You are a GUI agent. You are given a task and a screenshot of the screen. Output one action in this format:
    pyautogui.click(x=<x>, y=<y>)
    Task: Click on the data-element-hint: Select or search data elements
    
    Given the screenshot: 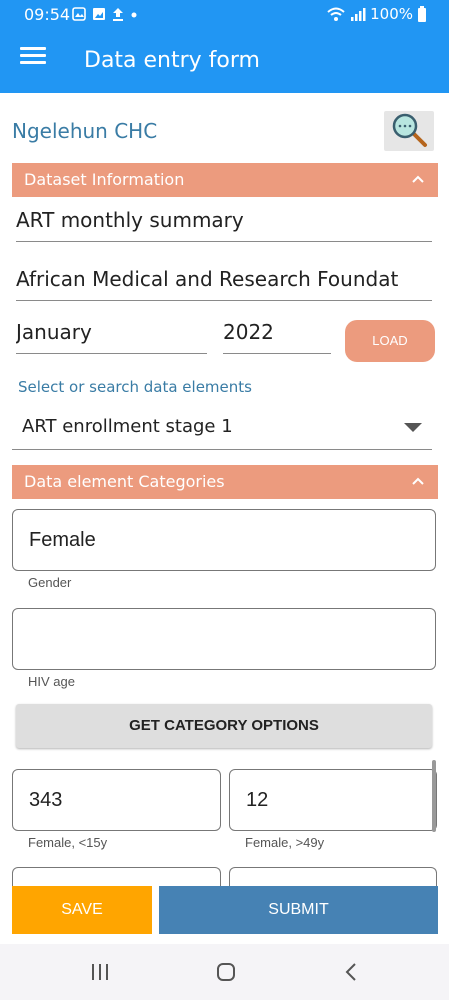 What is the action you would take?
    pyautogui.click(x=135, y=387)
    